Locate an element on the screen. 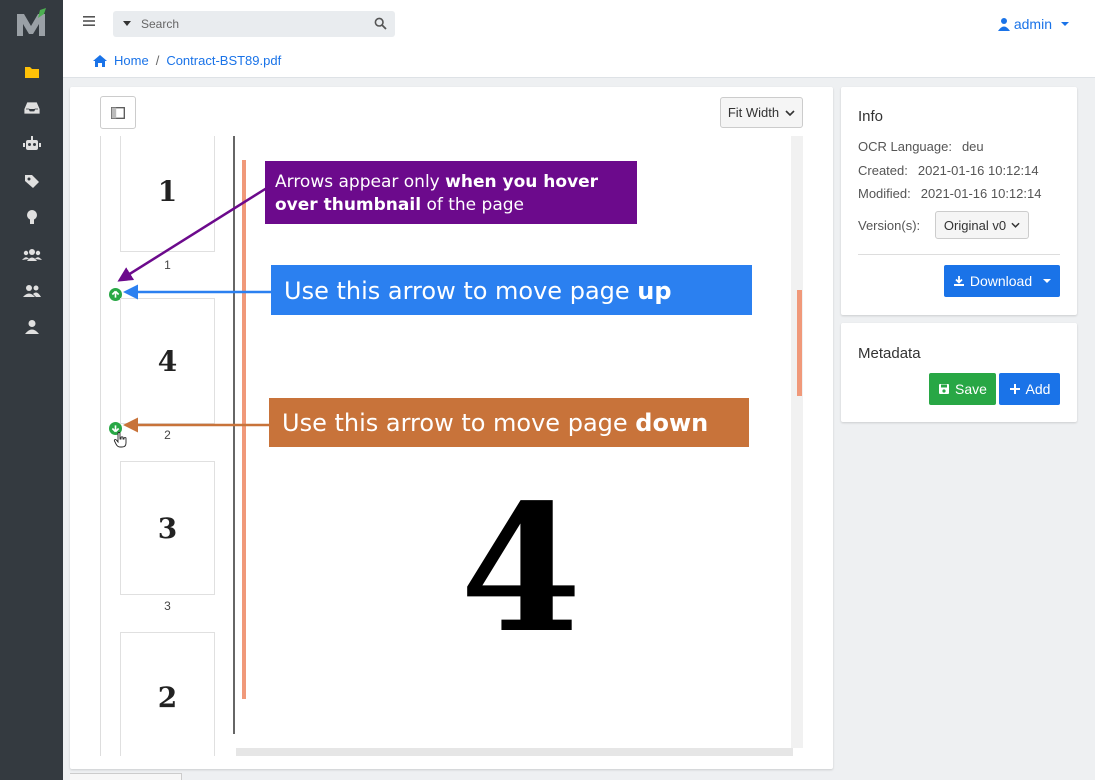  download-caret-icon is located at coordinates (1047, 281).